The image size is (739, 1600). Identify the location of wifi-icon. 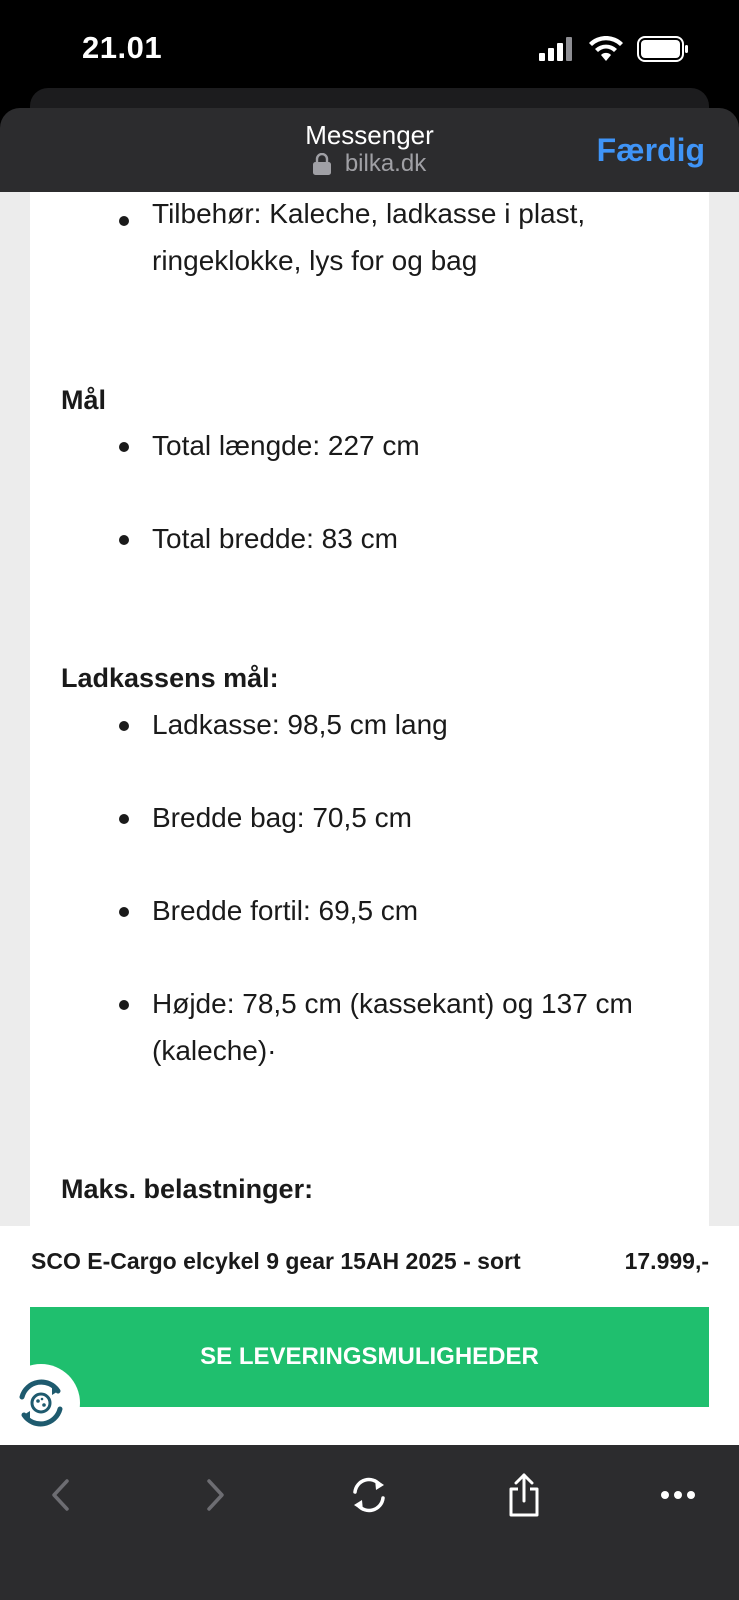
(606, 48).